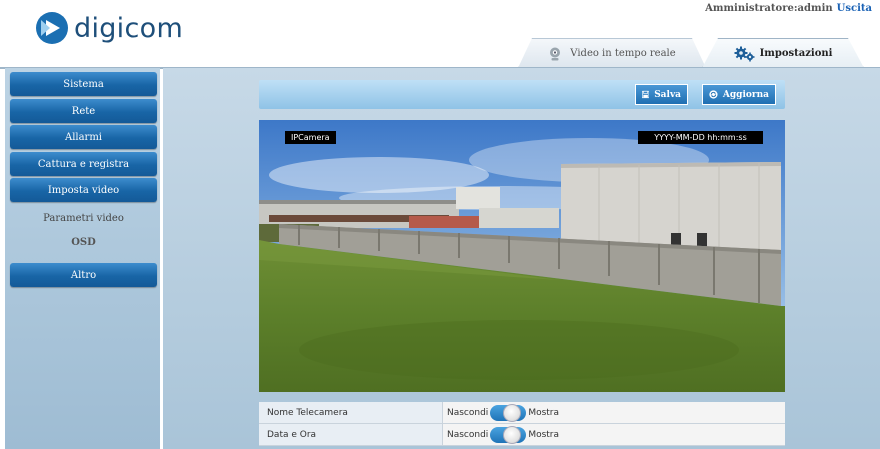 Image resolution: width=880 pixels, height=449 pixels. I want to click on sidebar-item-altro: Altro, so click(83, 275).